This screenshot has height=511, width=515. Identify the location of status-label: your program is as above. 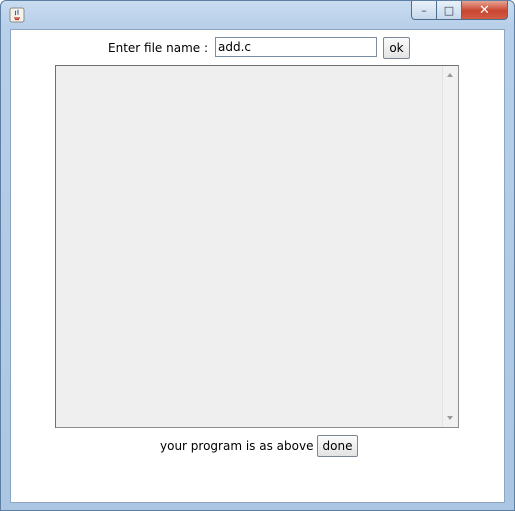
(237, 446).